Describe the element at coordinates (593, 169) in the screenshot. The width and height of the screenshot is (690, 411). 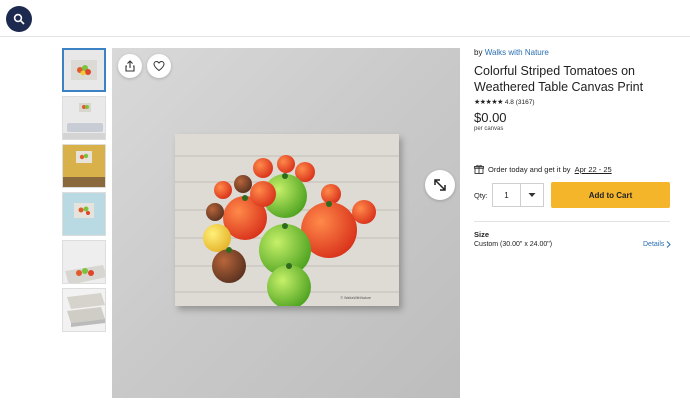
I see `order-date-link: Apr 22 - 25` at that location.